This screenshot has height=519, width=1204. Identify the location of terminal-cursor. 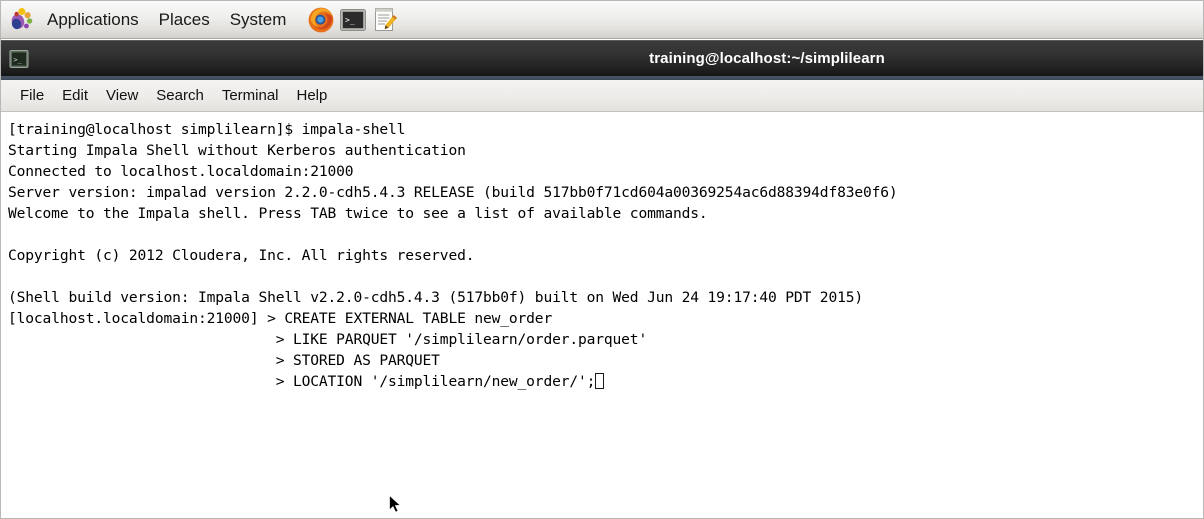
(599, 381).